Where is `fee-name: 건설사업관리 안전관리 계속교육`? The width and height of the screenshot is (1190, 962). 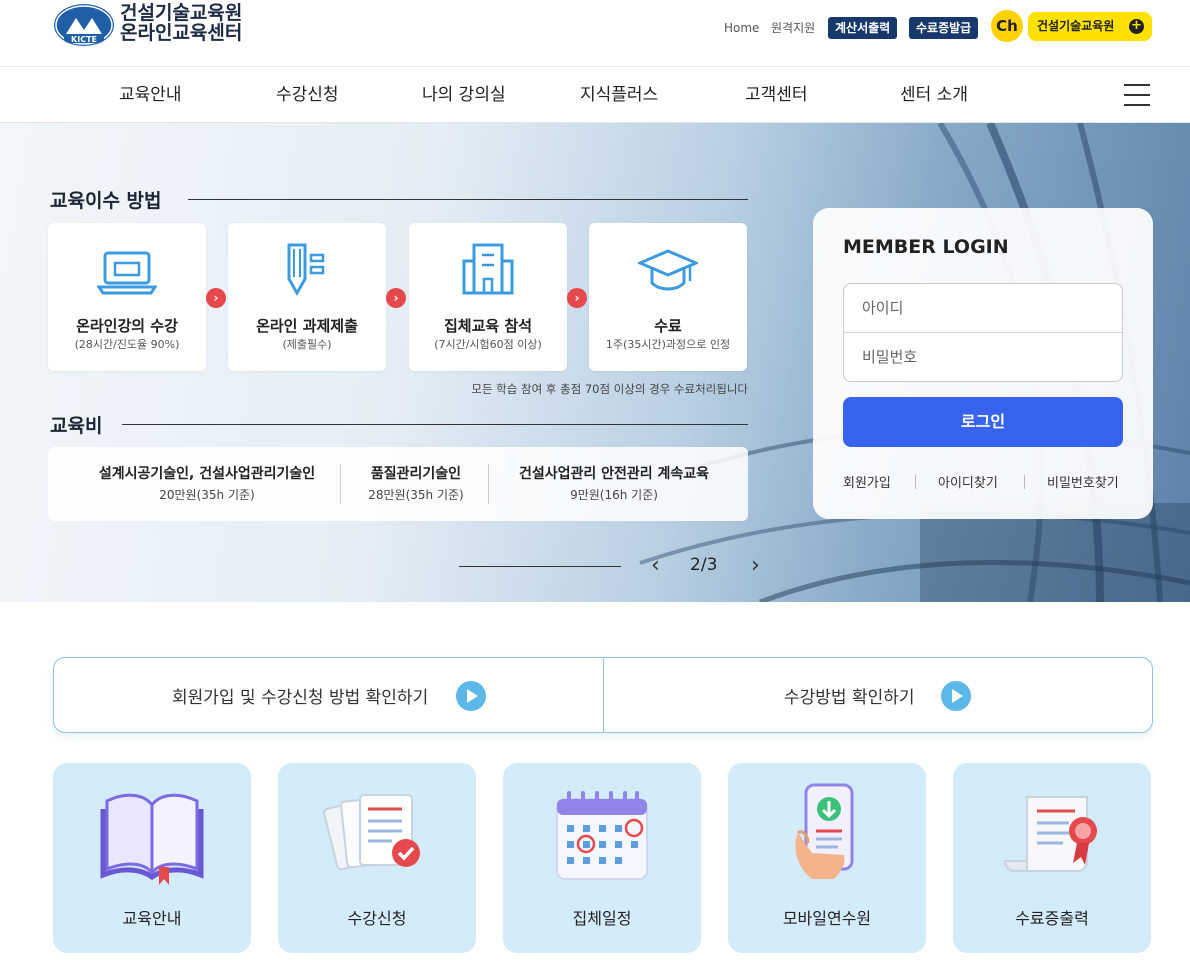
fee-name: 건설사업관리 안전관리 계속교육 is located at coordinates (614, 474).